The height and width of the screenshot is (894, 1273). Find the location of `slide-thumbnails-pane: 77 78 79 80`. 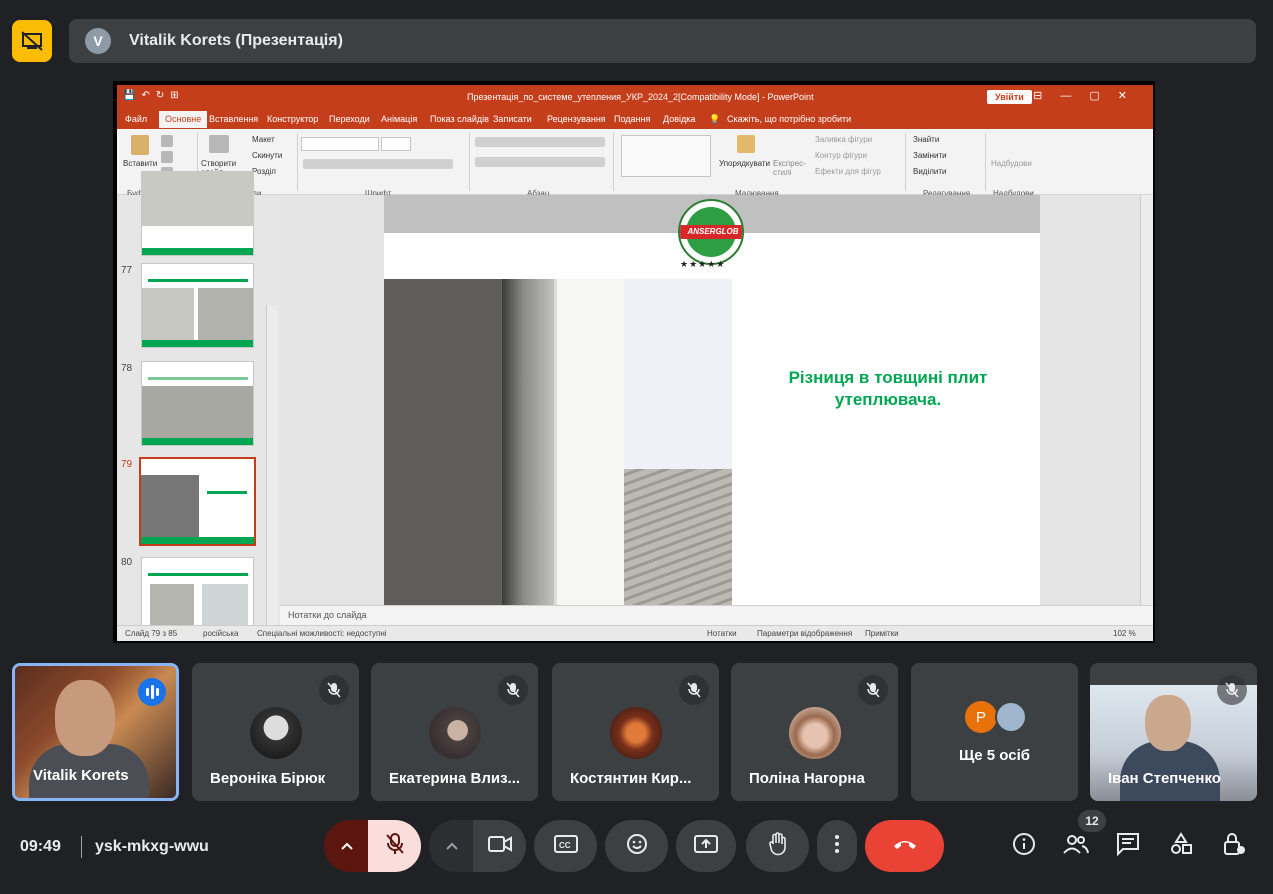

slide-thumbnails-pane: 77 78 79 80 is located at coordinates (198, 406).